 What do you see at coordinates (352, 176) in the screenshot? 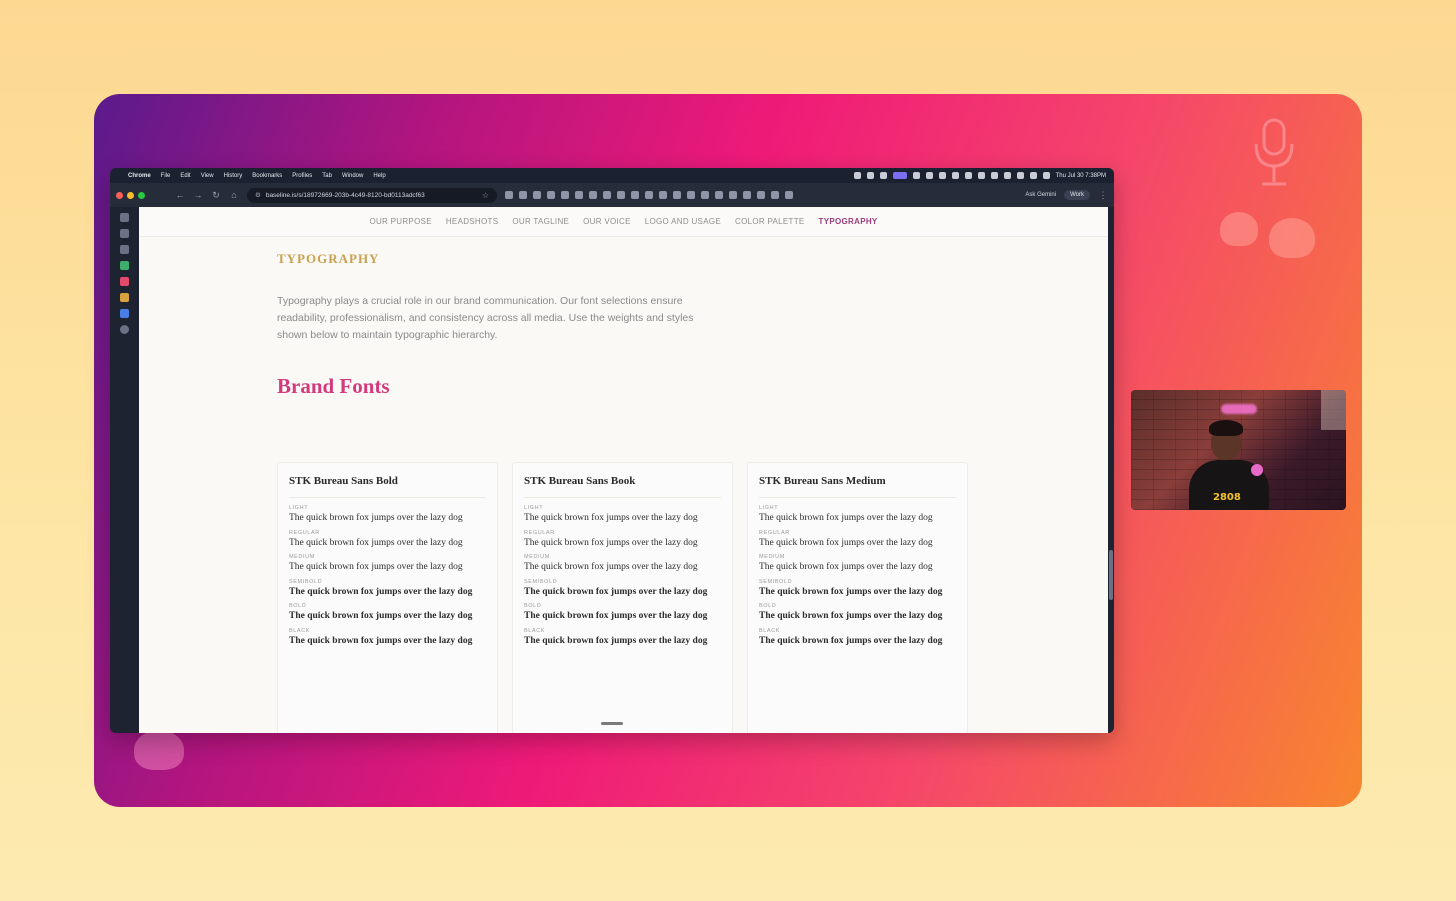
I see `menu-window: Window` at bounding box center [352, 176].